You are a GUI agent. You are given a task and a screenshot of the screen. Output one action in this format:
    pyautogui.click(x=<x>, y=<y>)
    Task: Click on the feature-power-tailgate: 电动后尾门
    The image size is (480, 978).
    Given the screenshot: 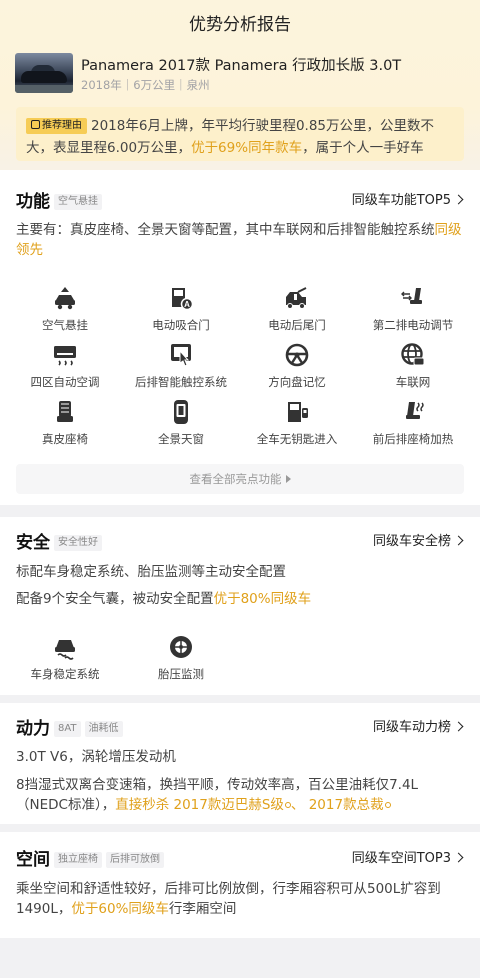 What is the action you would take?
    pyautogui.click(x=297, y=309)
    